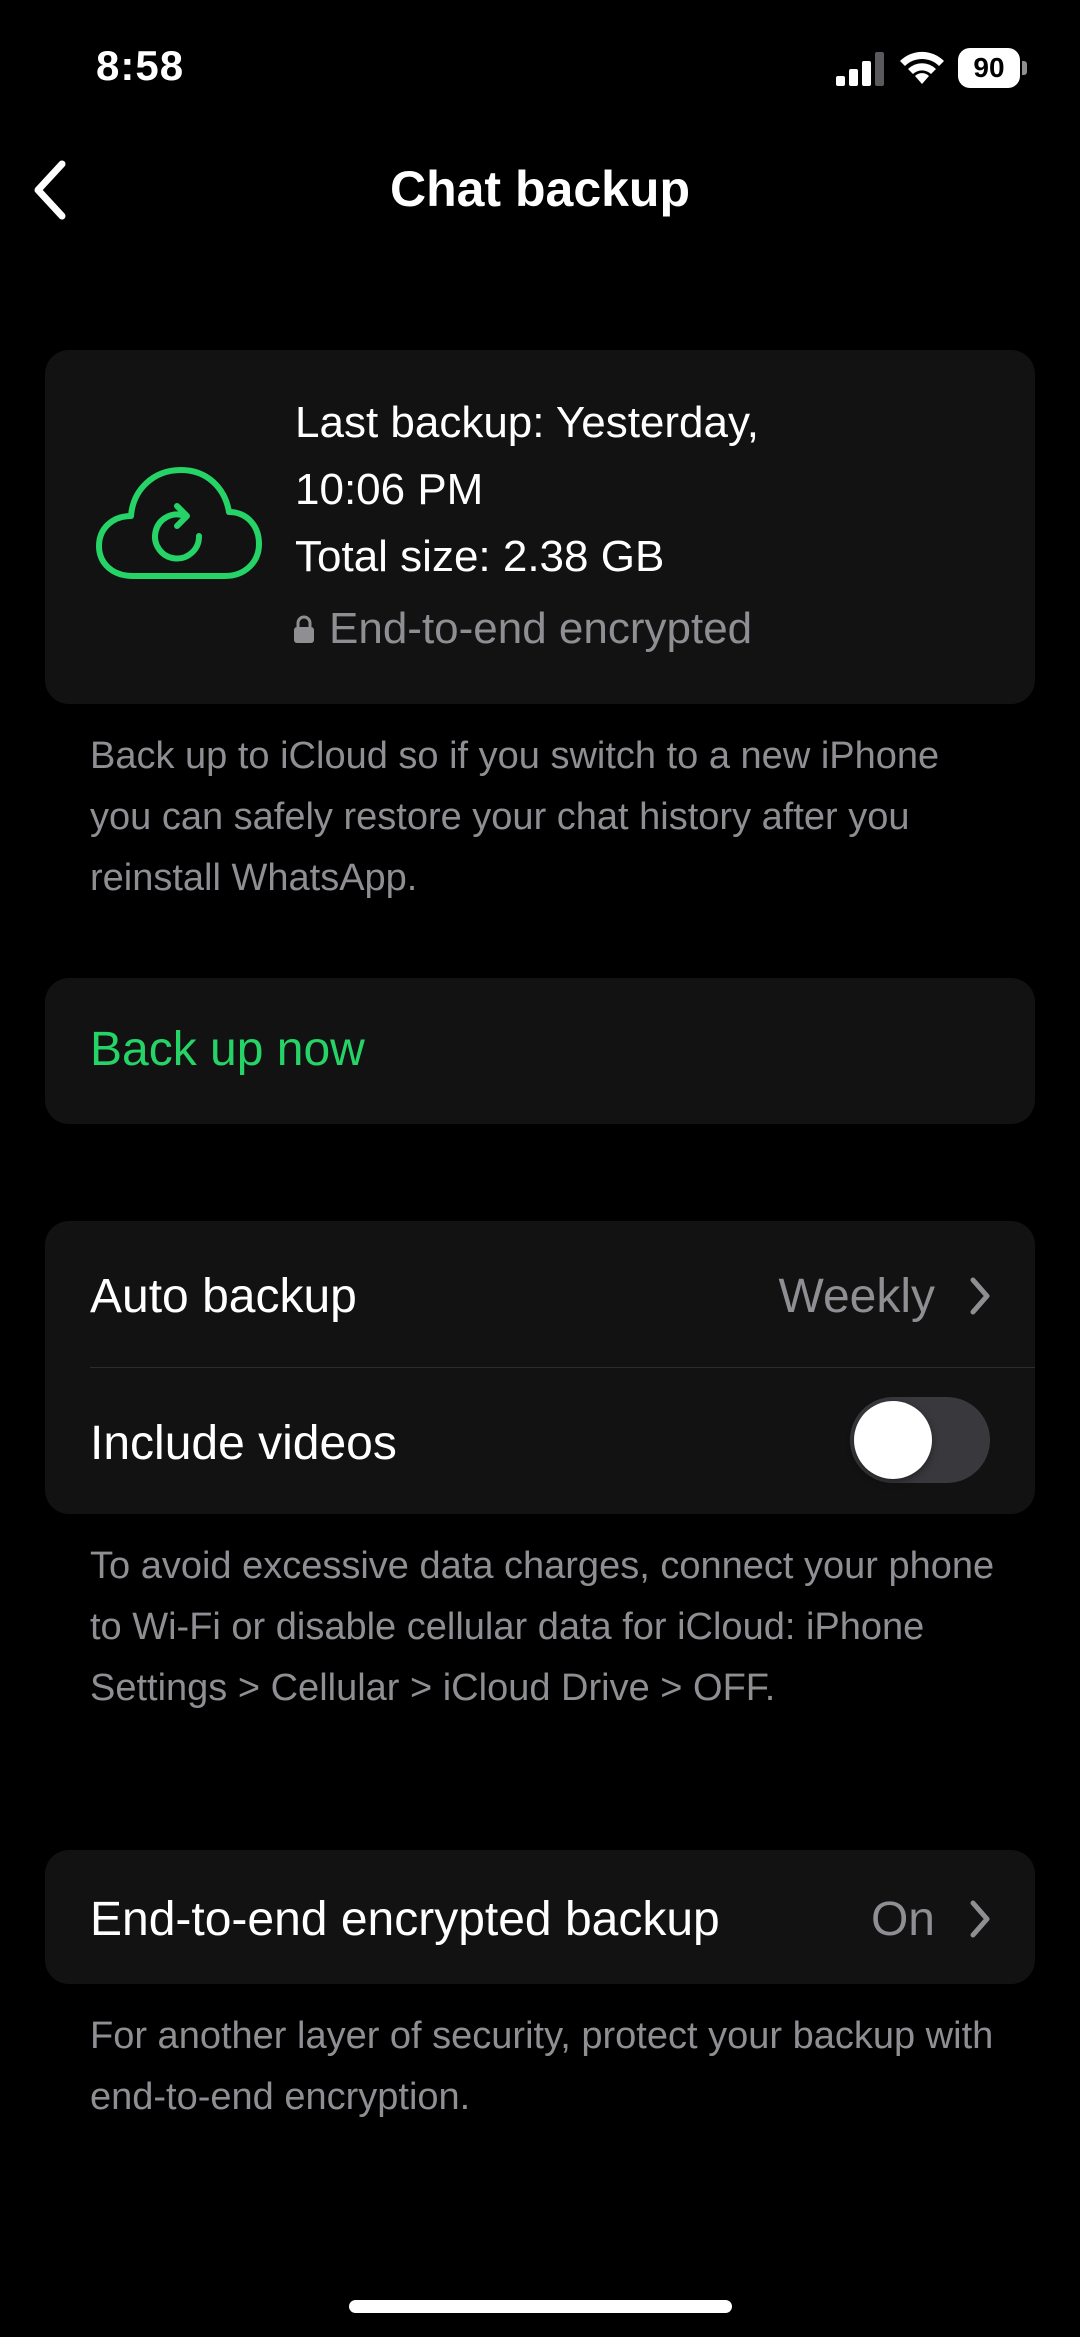  Describe the element at coordinates (540, 65) in the screenshot. I see `status-bar: 8:58 90` at that location.